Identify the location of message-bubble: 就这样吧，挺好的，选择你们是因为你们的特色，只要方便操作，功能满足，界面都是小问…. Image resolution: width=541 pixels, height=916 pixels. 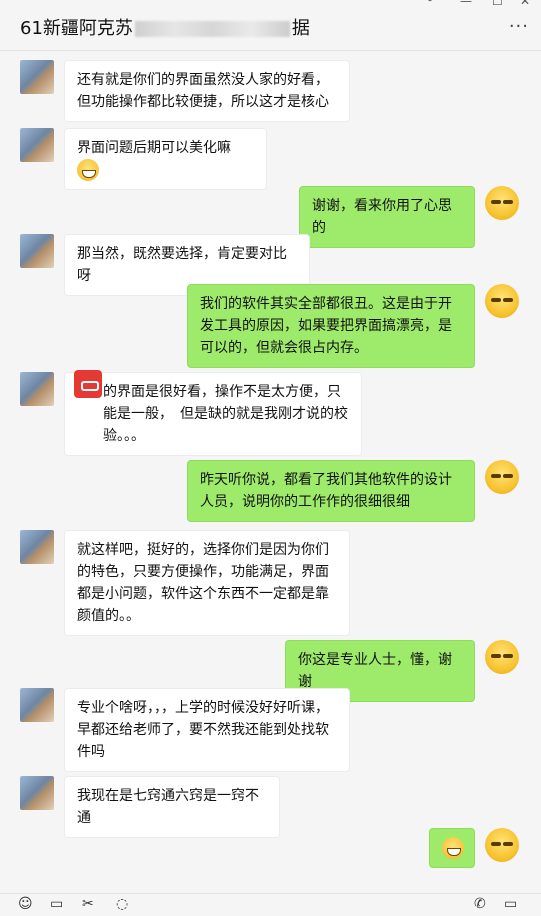
(207, 583).